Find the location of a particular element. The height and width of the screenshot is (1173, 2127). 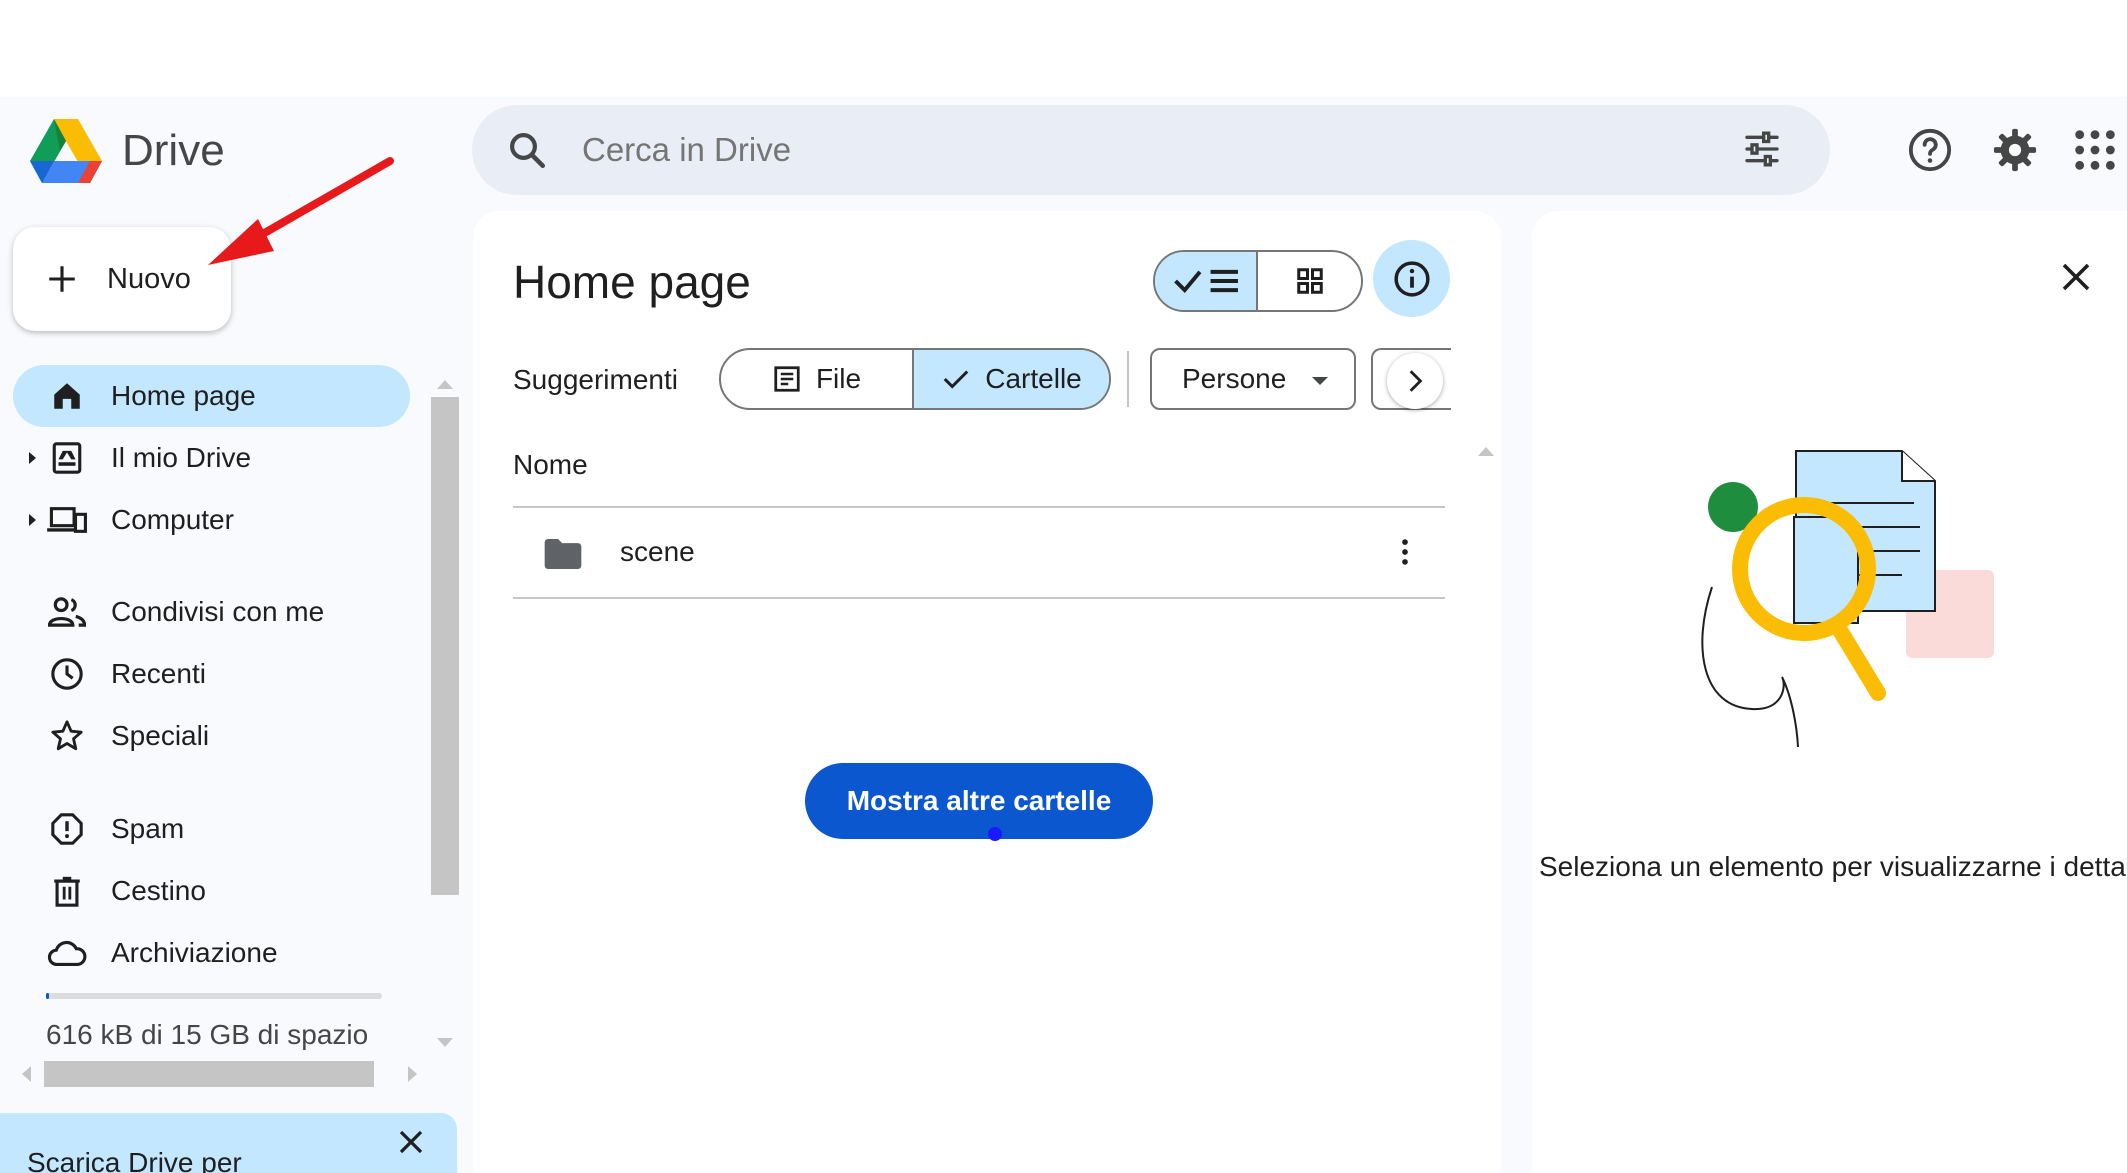

document-icon is located at coordinates (787, 379).